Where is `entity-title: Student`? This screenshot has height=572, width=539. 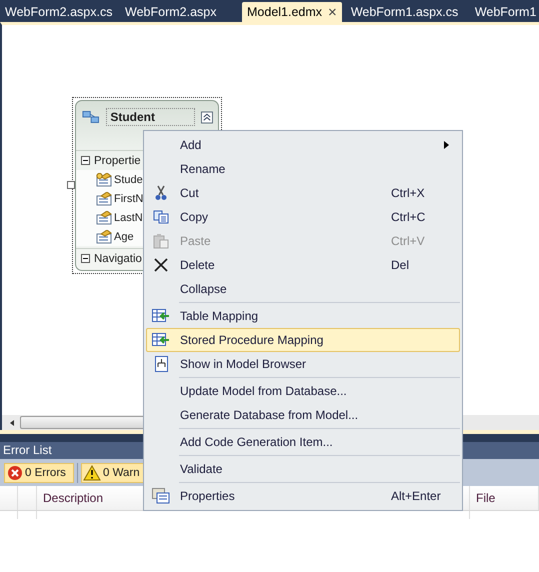
entity-title: Student is located at coordinates (151, 117).